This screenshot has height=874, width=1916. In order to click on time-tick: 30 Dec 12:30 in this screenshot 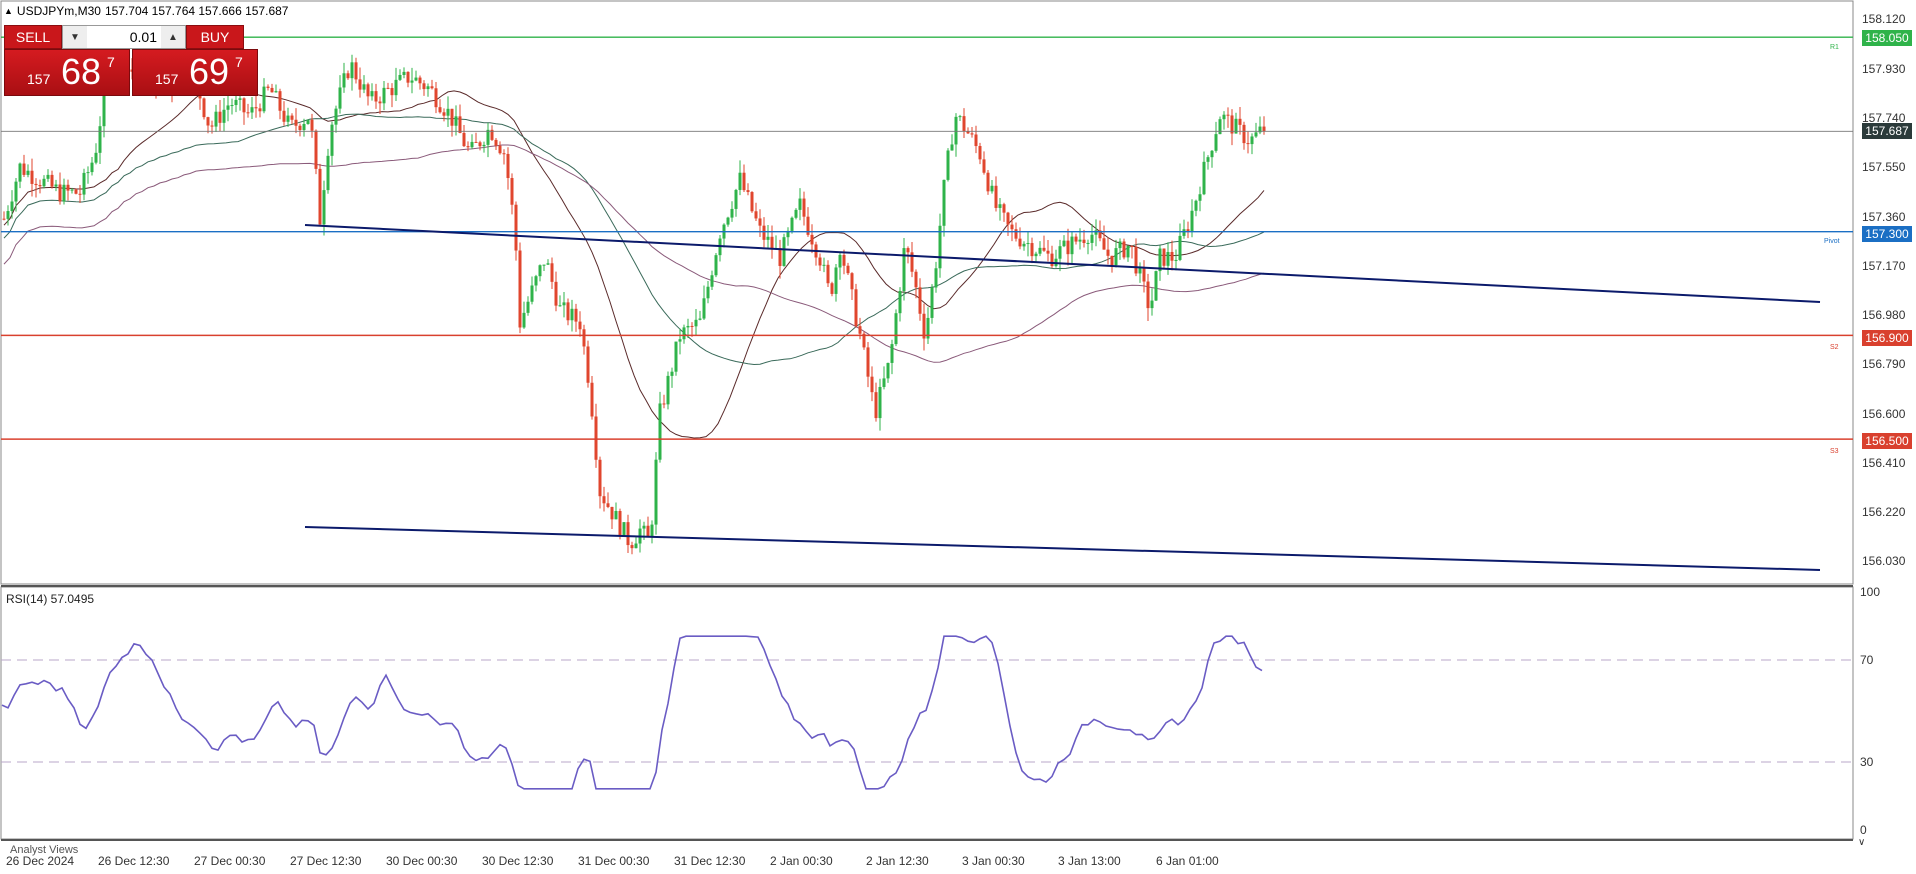, I will do `click(518, 861)`.